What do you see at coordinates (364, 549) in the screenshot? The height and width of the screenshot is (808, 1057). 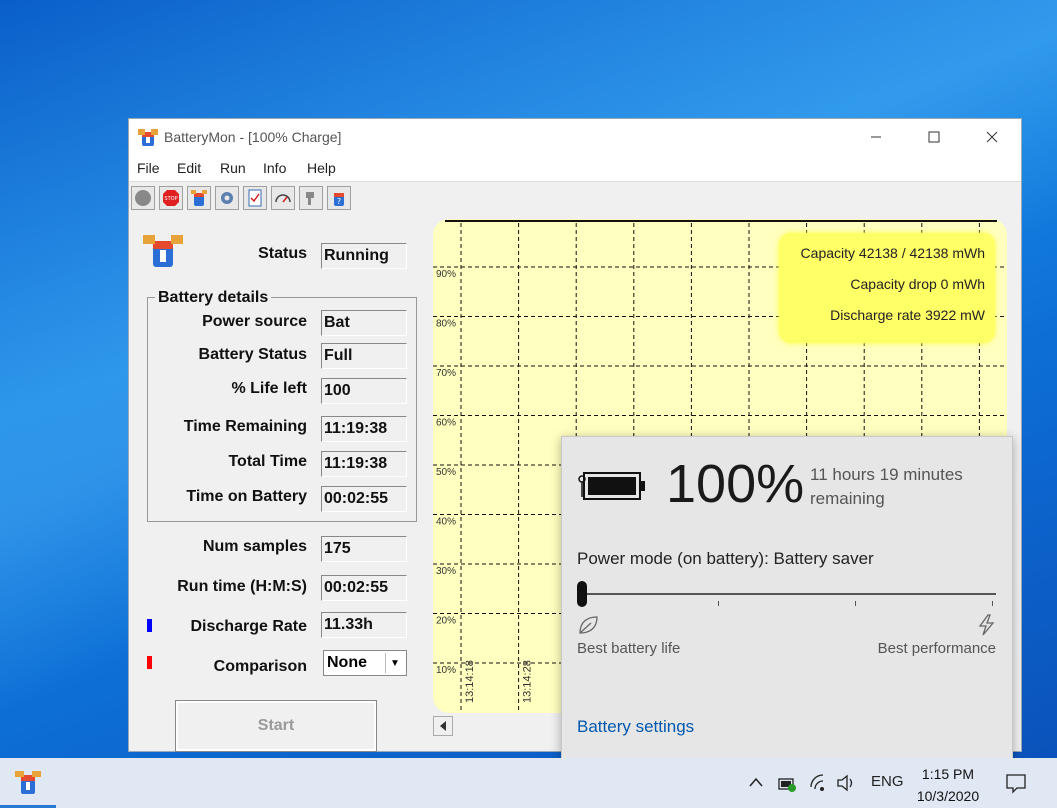 I see `num-samples-value: 175` at bounding box center [364, 549].